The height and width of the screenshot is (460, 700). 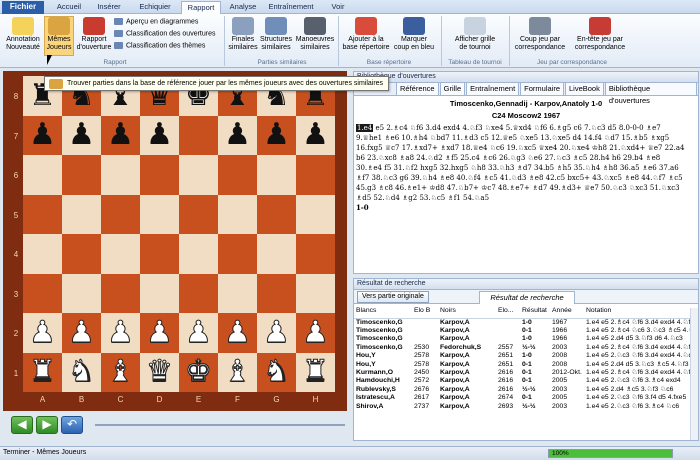 What do you see at coordinates (452, 89) in the screenshot?
I see `tab-grille: Grille` at bounding box center [452, 89].